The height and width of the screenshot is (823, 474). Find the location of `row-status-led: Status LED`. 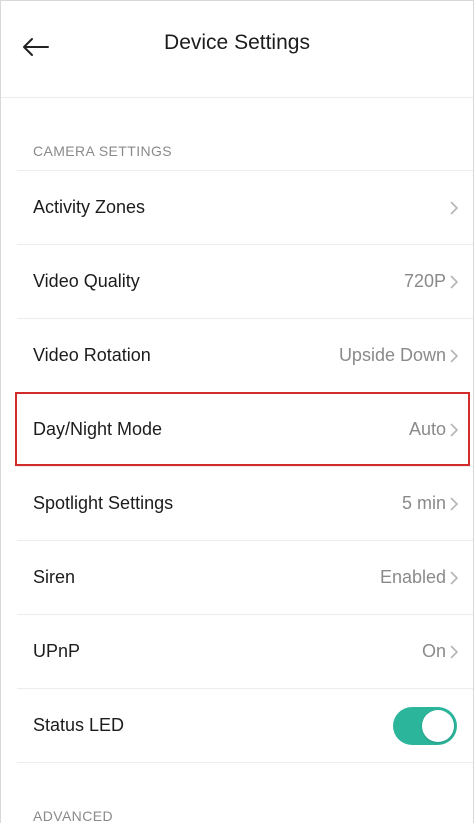

row-status-led: Status LED is located at coordinates (245, 725).